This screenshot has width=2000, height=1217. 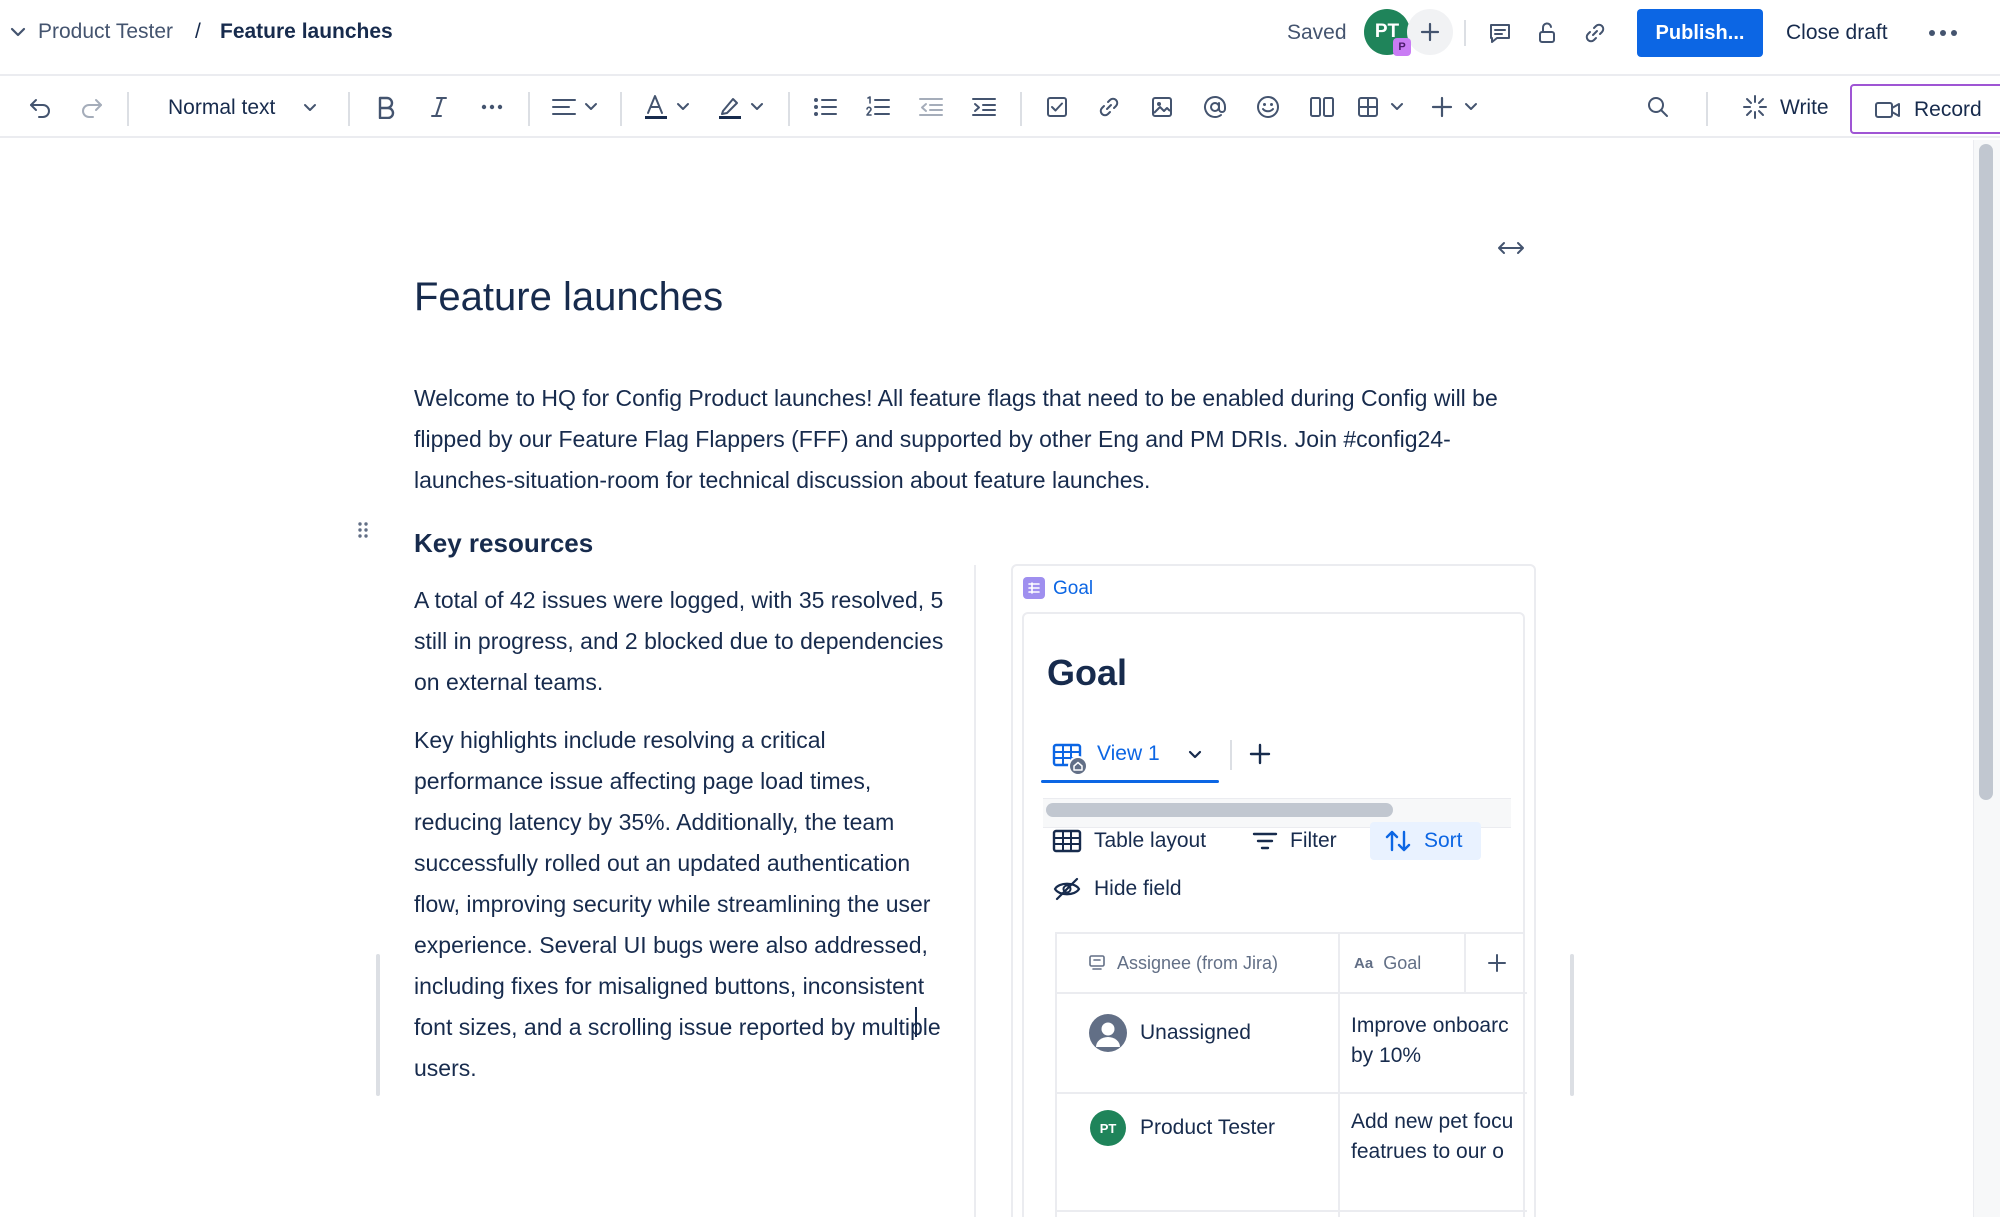 What do you see at coordinates (1986, 472) in the screenshot?
I see `scrollbar-thumb` at bounding box center [1986, 472].